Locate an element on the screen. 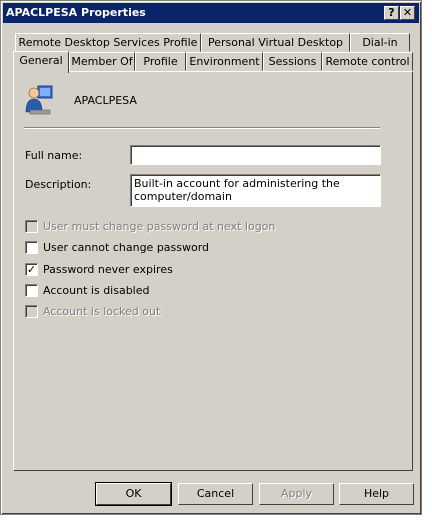  cancel-button: Cancel is located at coordinates (215, 494).